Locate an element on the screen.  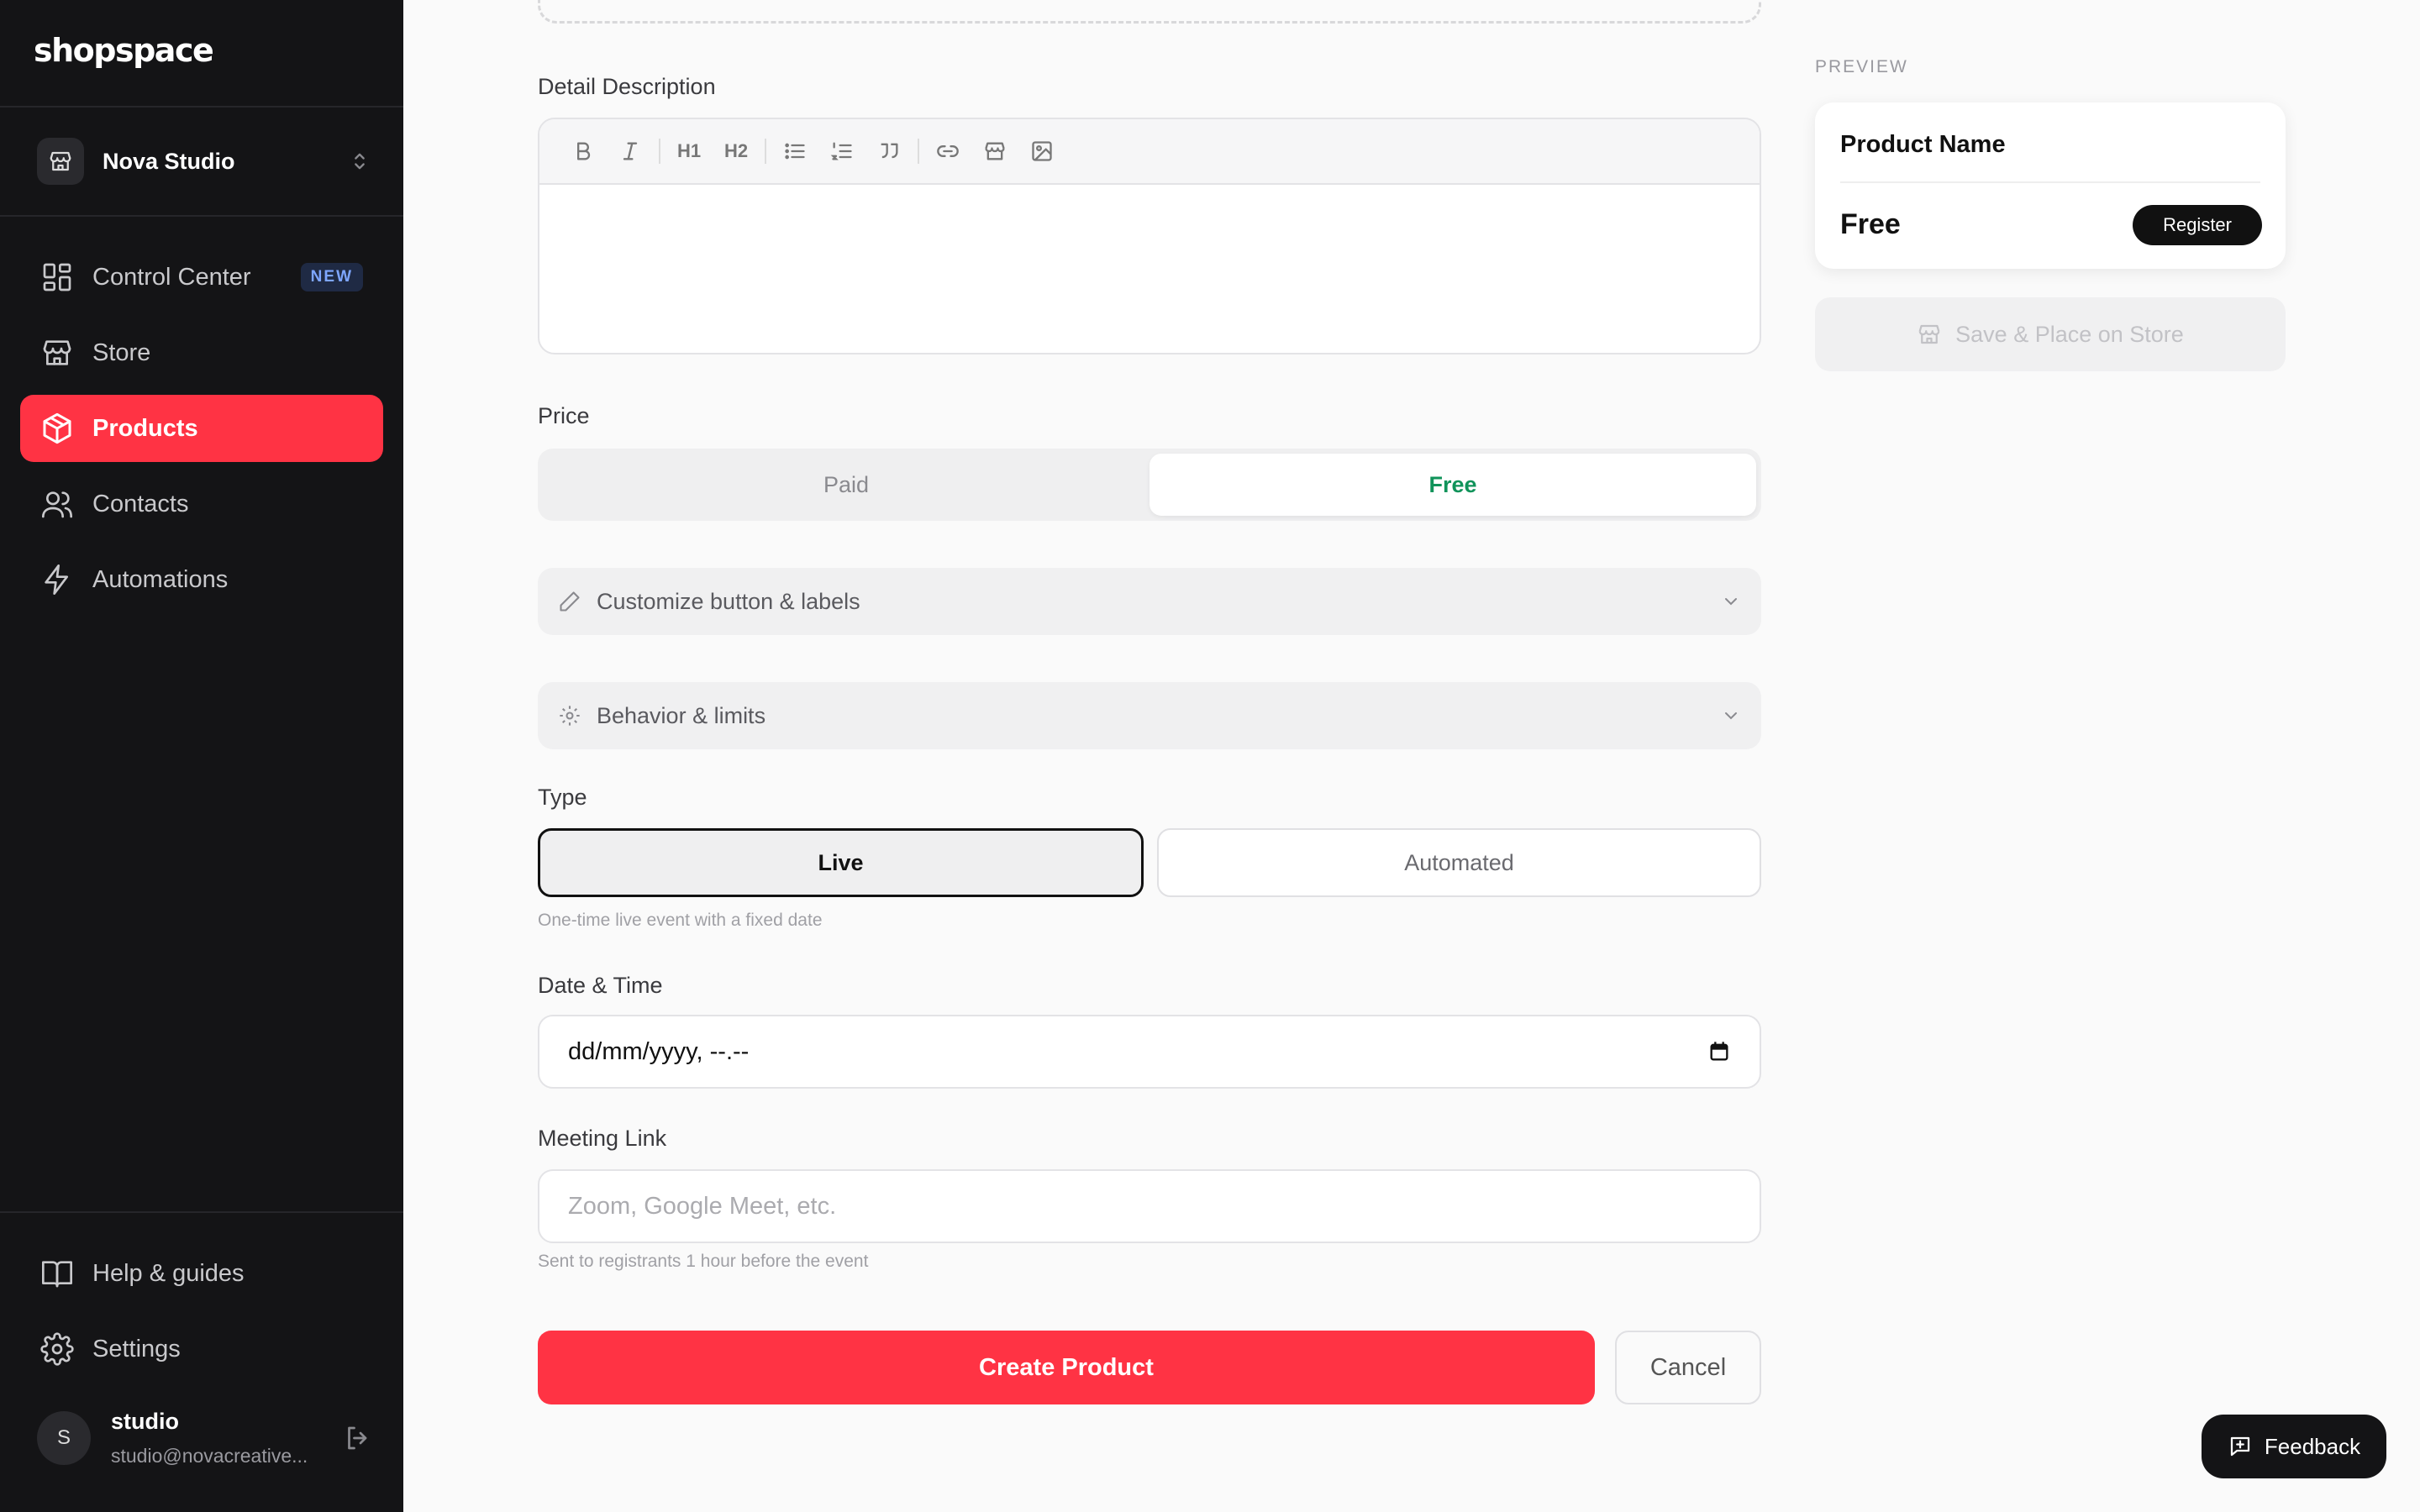
save-place-store-label: Save & Place on Store is located at coordinates (2069, 334).